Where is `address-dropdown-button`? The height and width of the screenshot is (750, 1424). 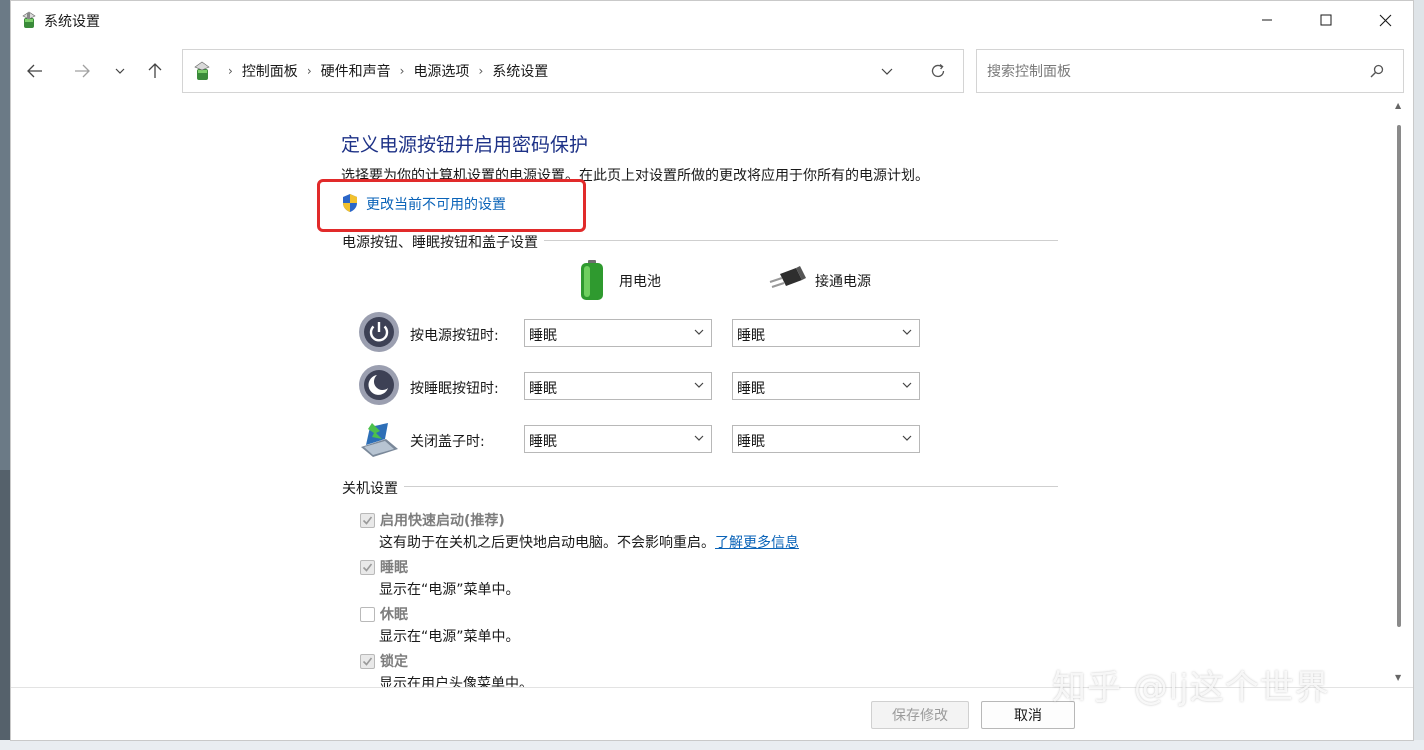 address-dropdown-button is located at coordinates (887, 71).